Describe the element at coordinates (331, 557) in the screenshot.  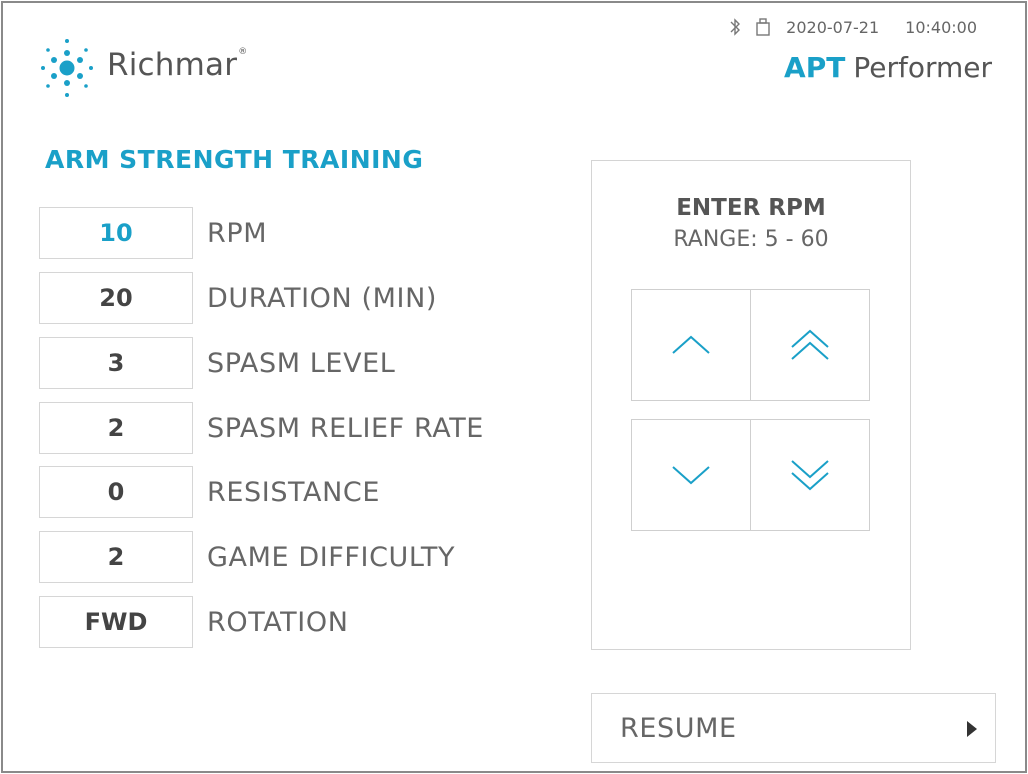
I see `param-label: GAME DIFFICULTY` at that location.